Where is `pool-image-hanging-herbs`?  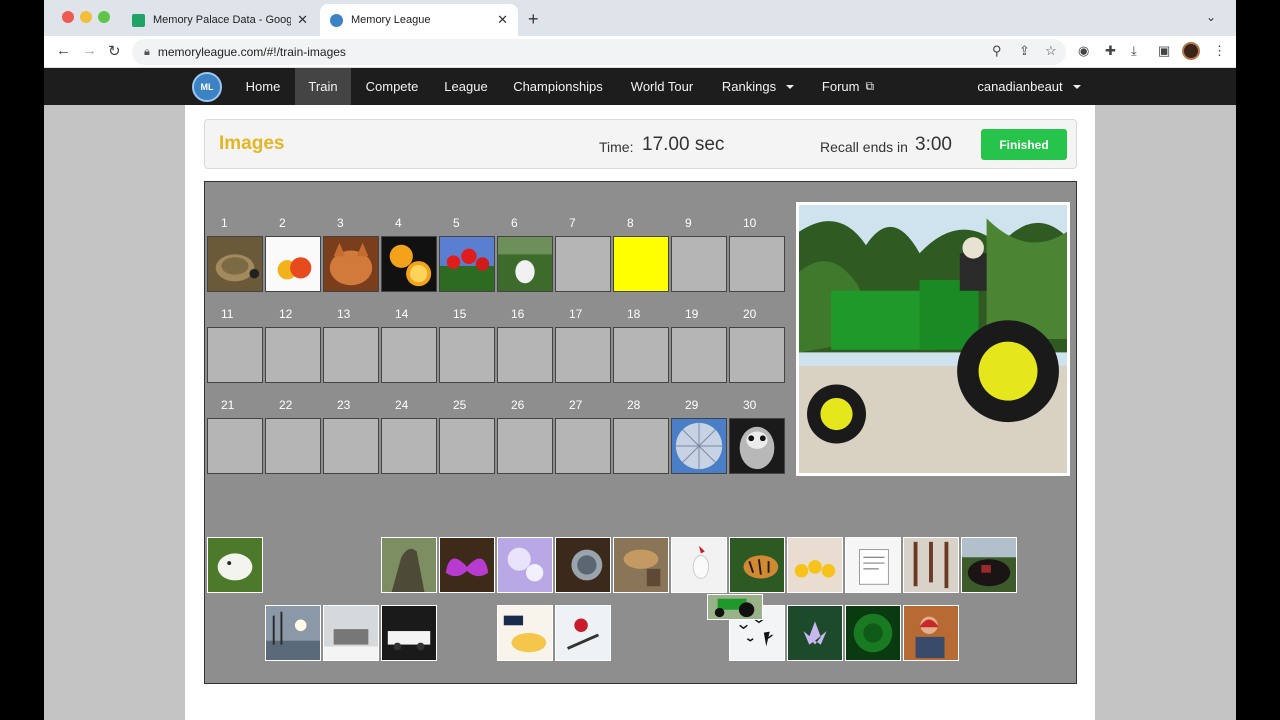
pool-image-hanging-herbs is located at coordinates (931, 565).